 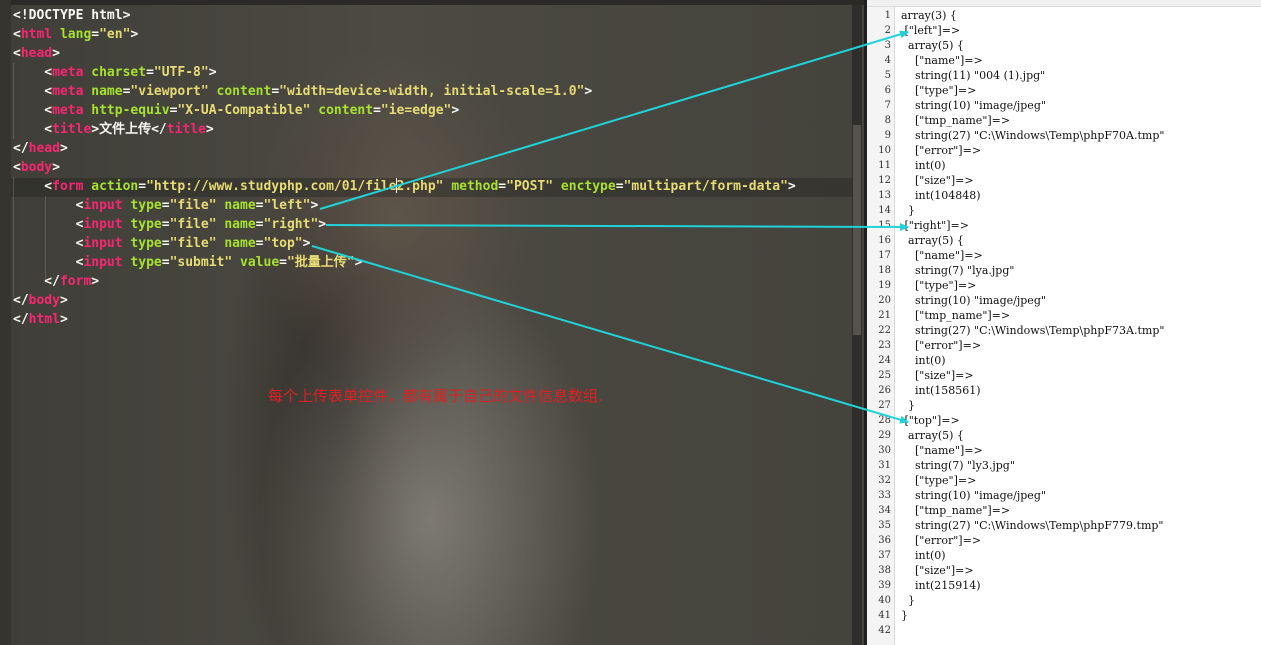 What do you see at coordinates (21, 300) in the screenshot?
I see `code-token-plain: </` at bounding box center [21, 300].